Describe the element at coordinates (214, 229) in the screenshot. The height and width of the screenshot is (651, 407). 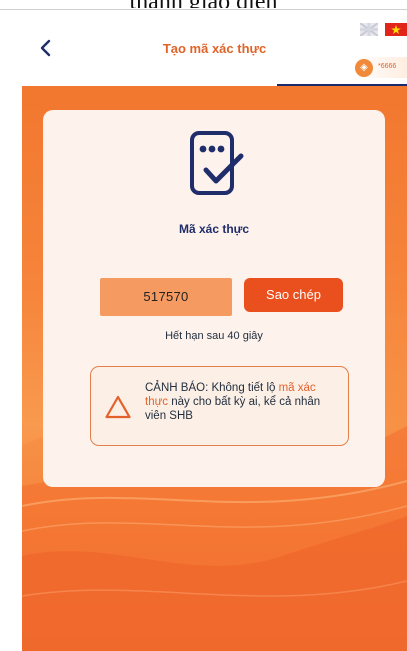
I see `auth-code-label: Mã xác thực` at that location.